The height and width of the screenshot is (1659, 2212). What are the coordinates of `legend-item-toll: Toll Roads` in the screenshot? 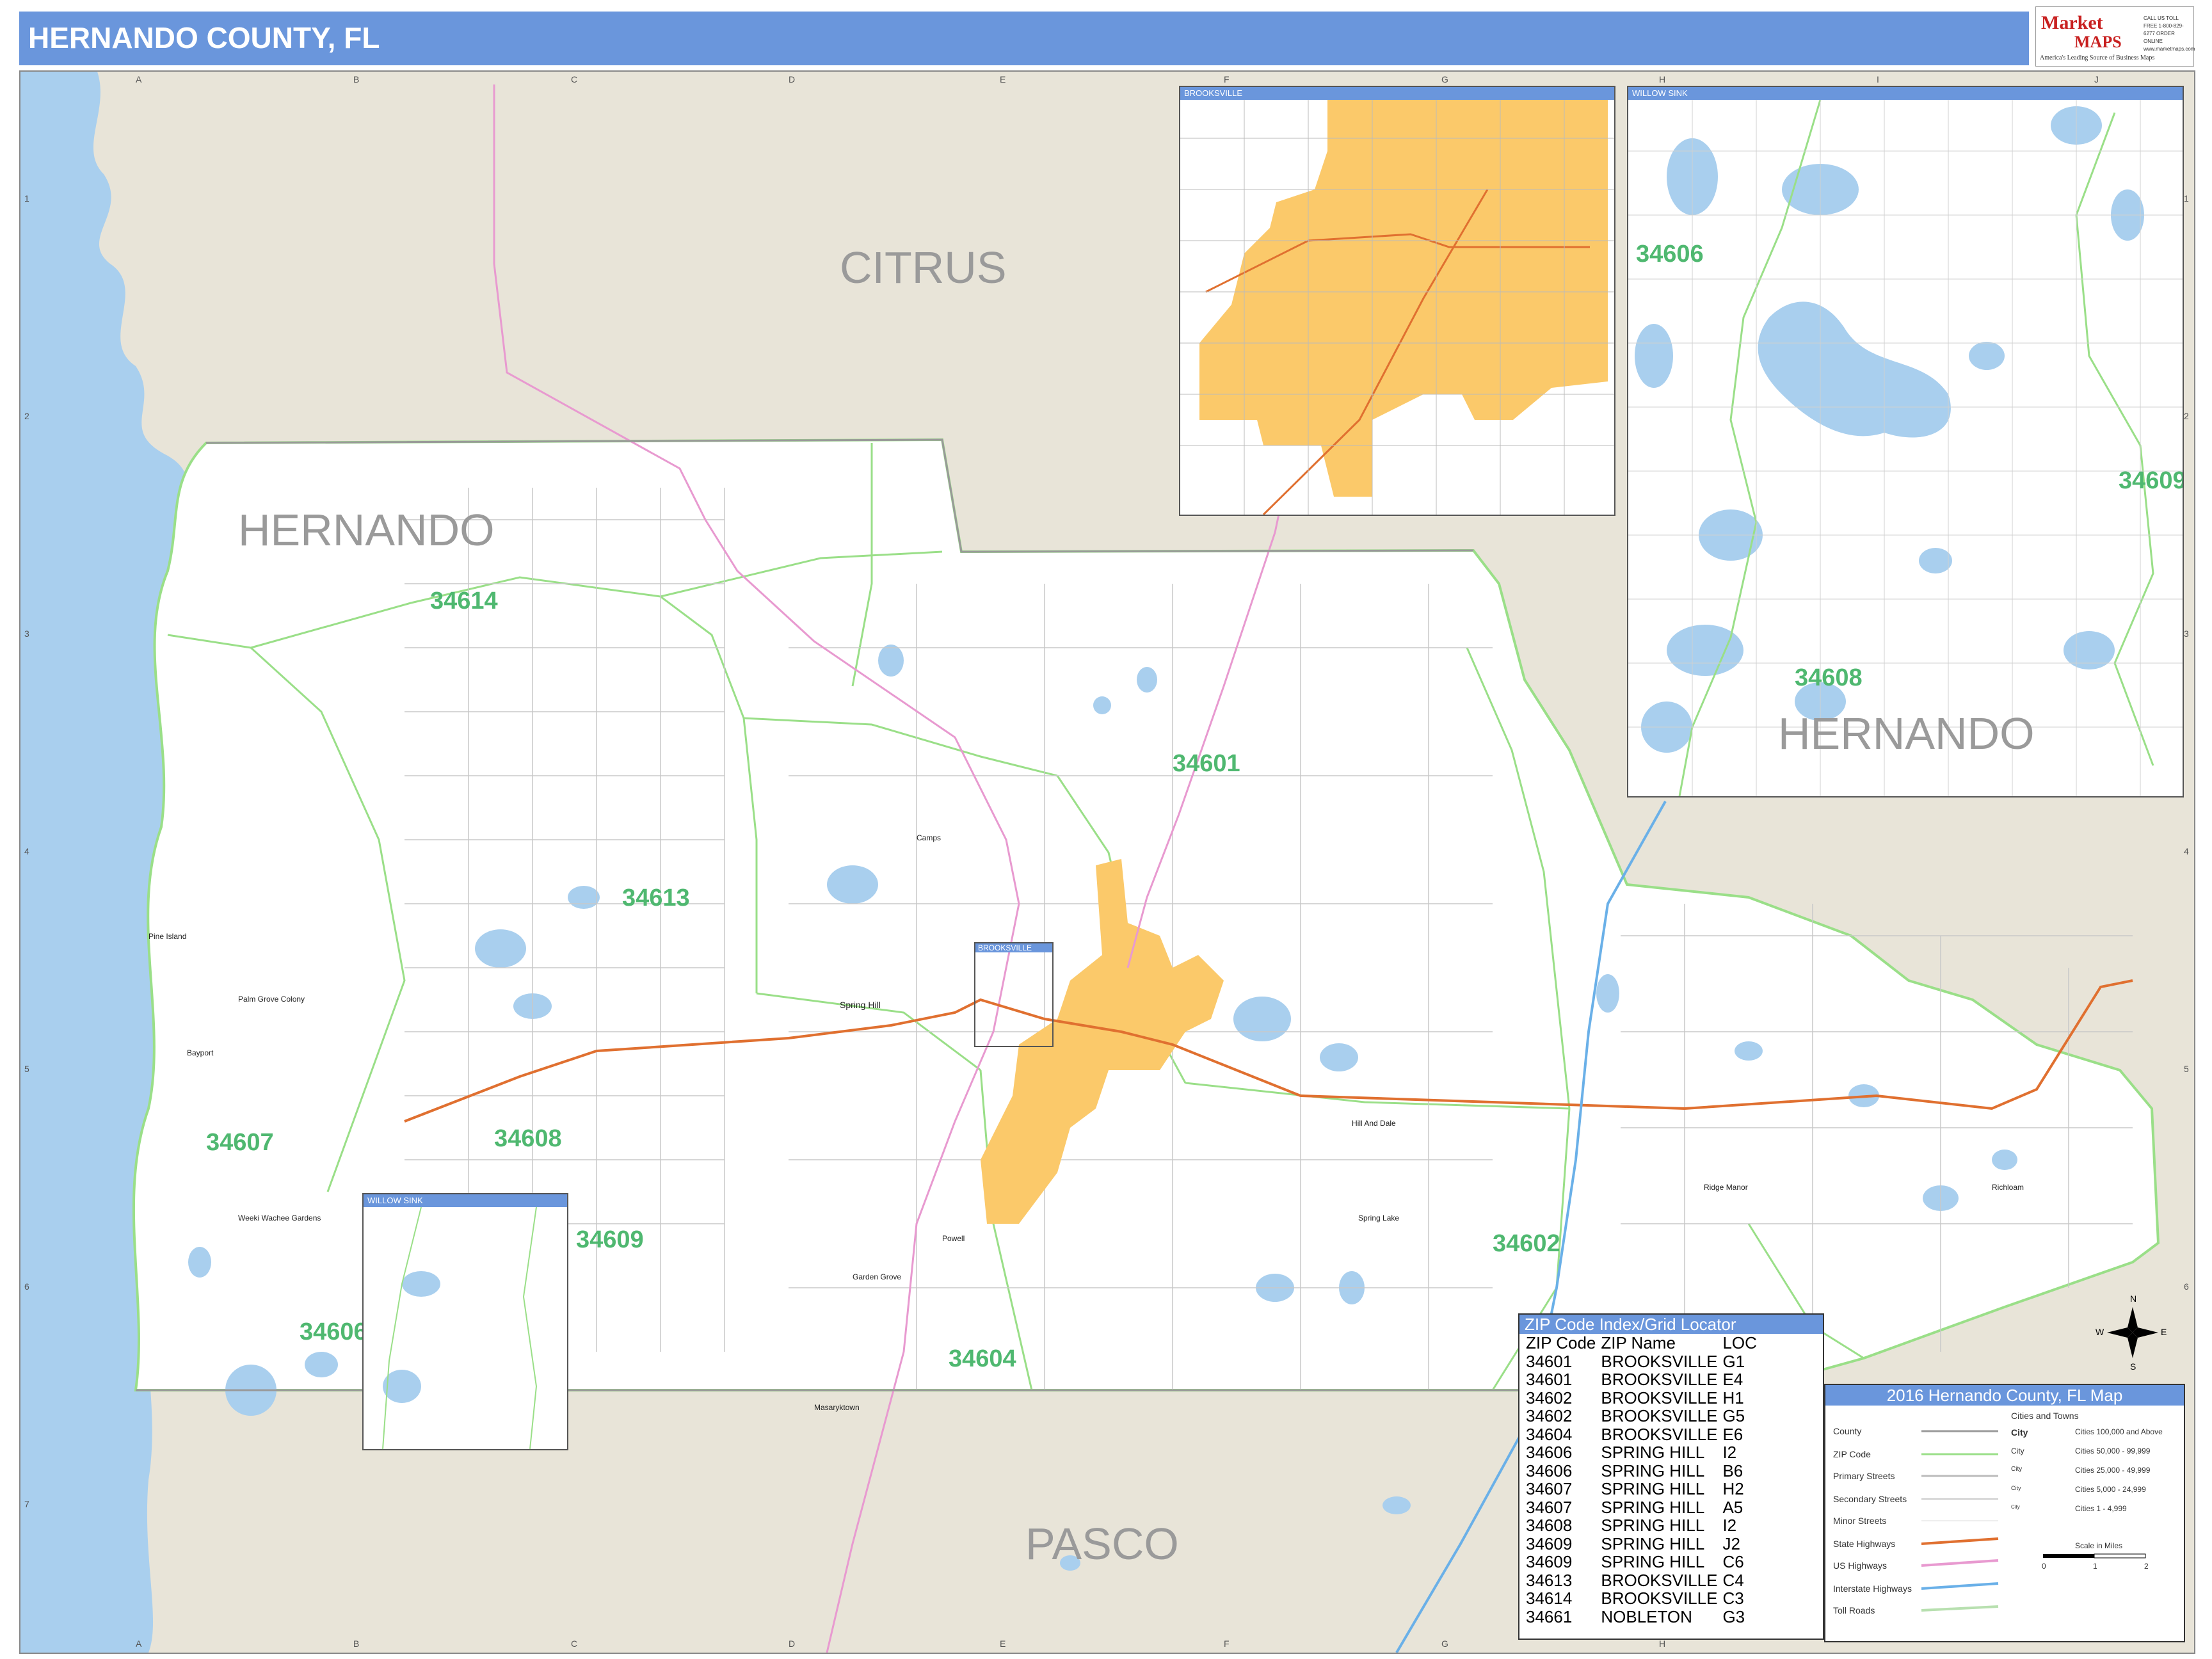 It's located at (1854, 1610).